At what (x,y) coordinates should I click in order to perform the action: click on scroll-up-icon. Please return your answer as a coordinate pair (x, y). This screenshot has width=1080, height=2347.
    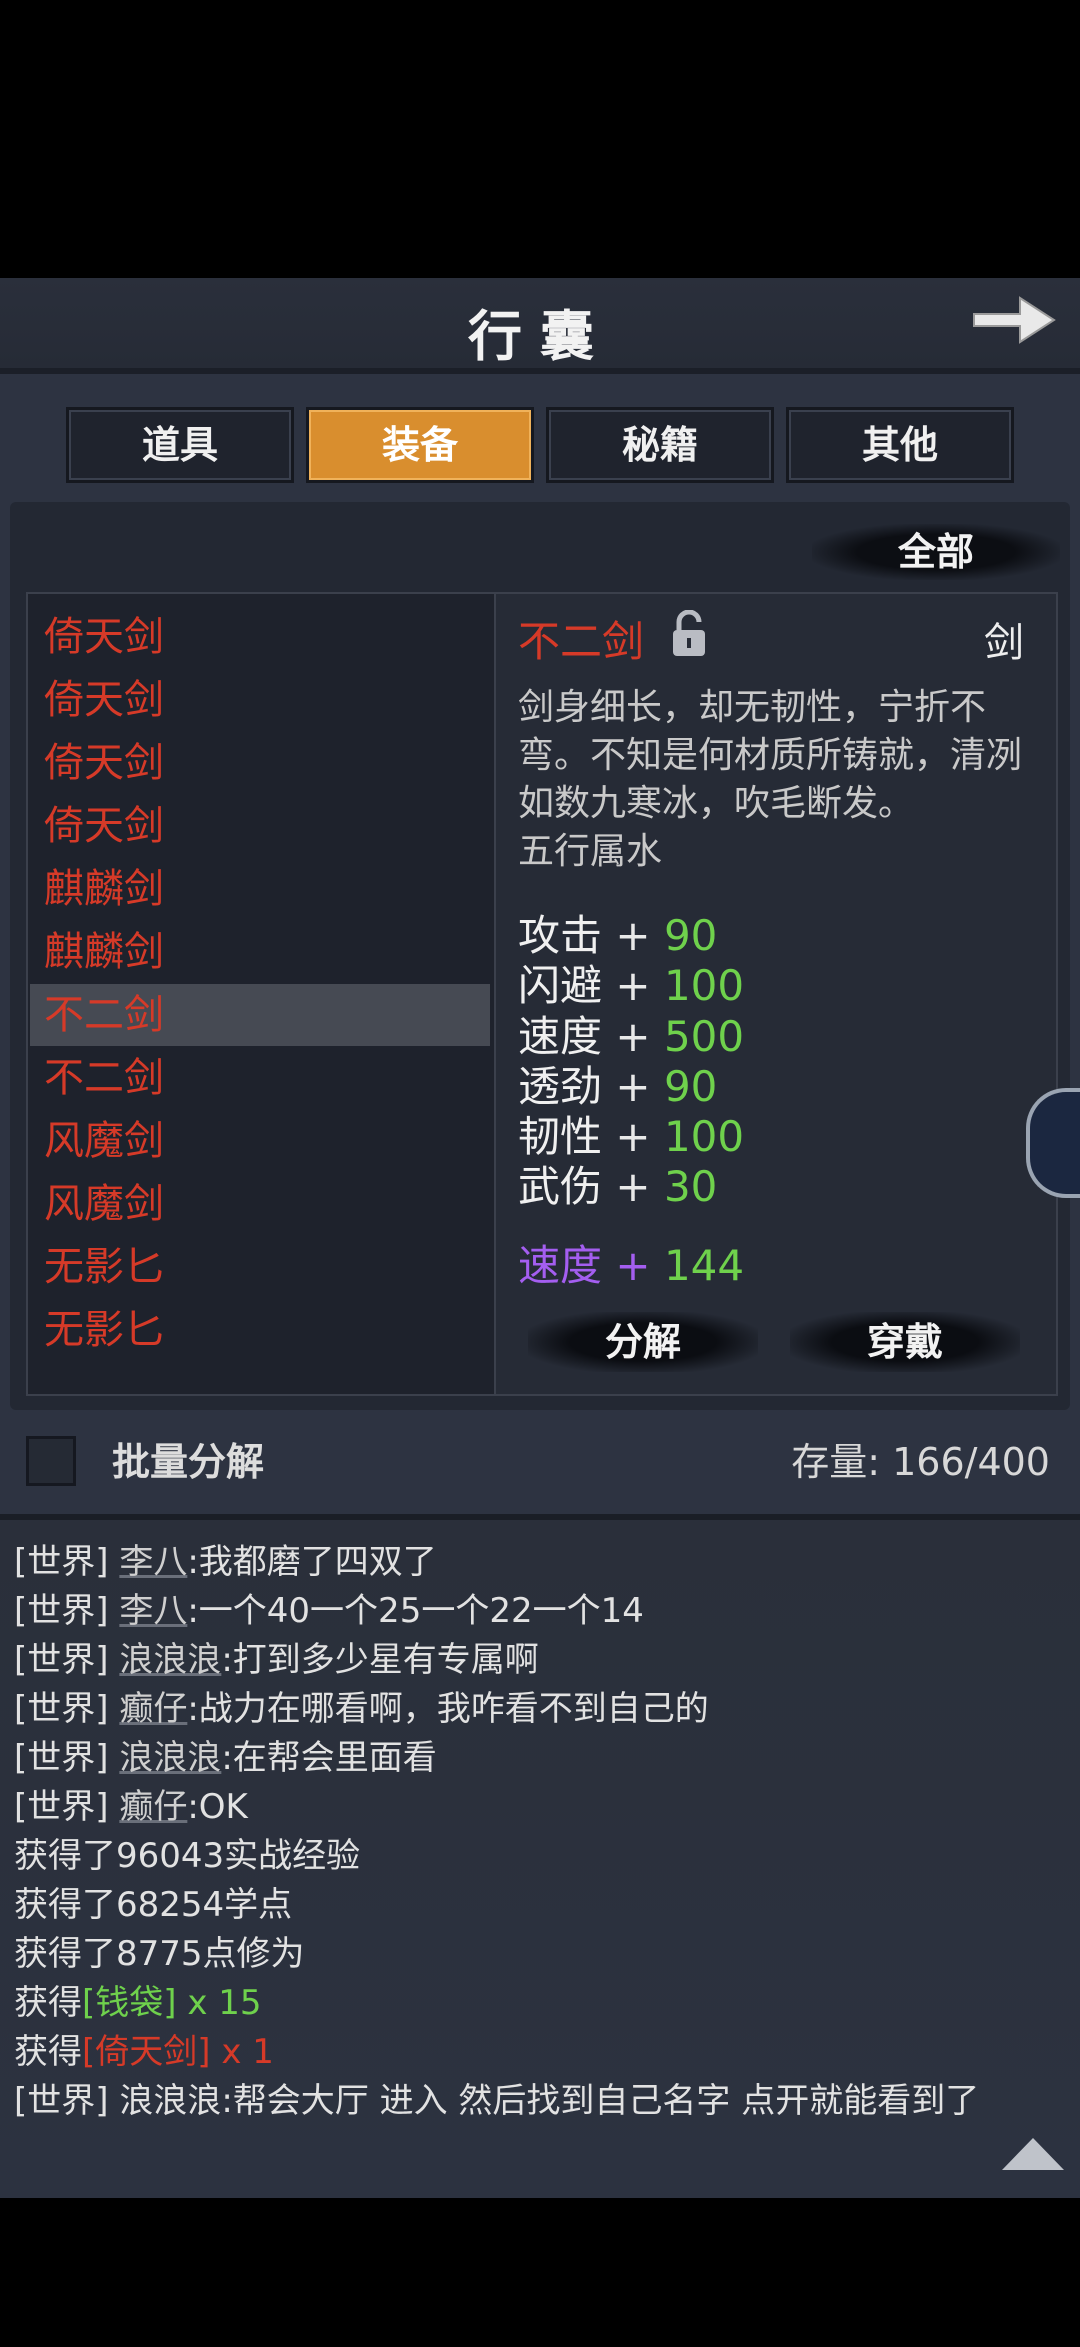
    Looking at the image, I should click on (1033, 2154).